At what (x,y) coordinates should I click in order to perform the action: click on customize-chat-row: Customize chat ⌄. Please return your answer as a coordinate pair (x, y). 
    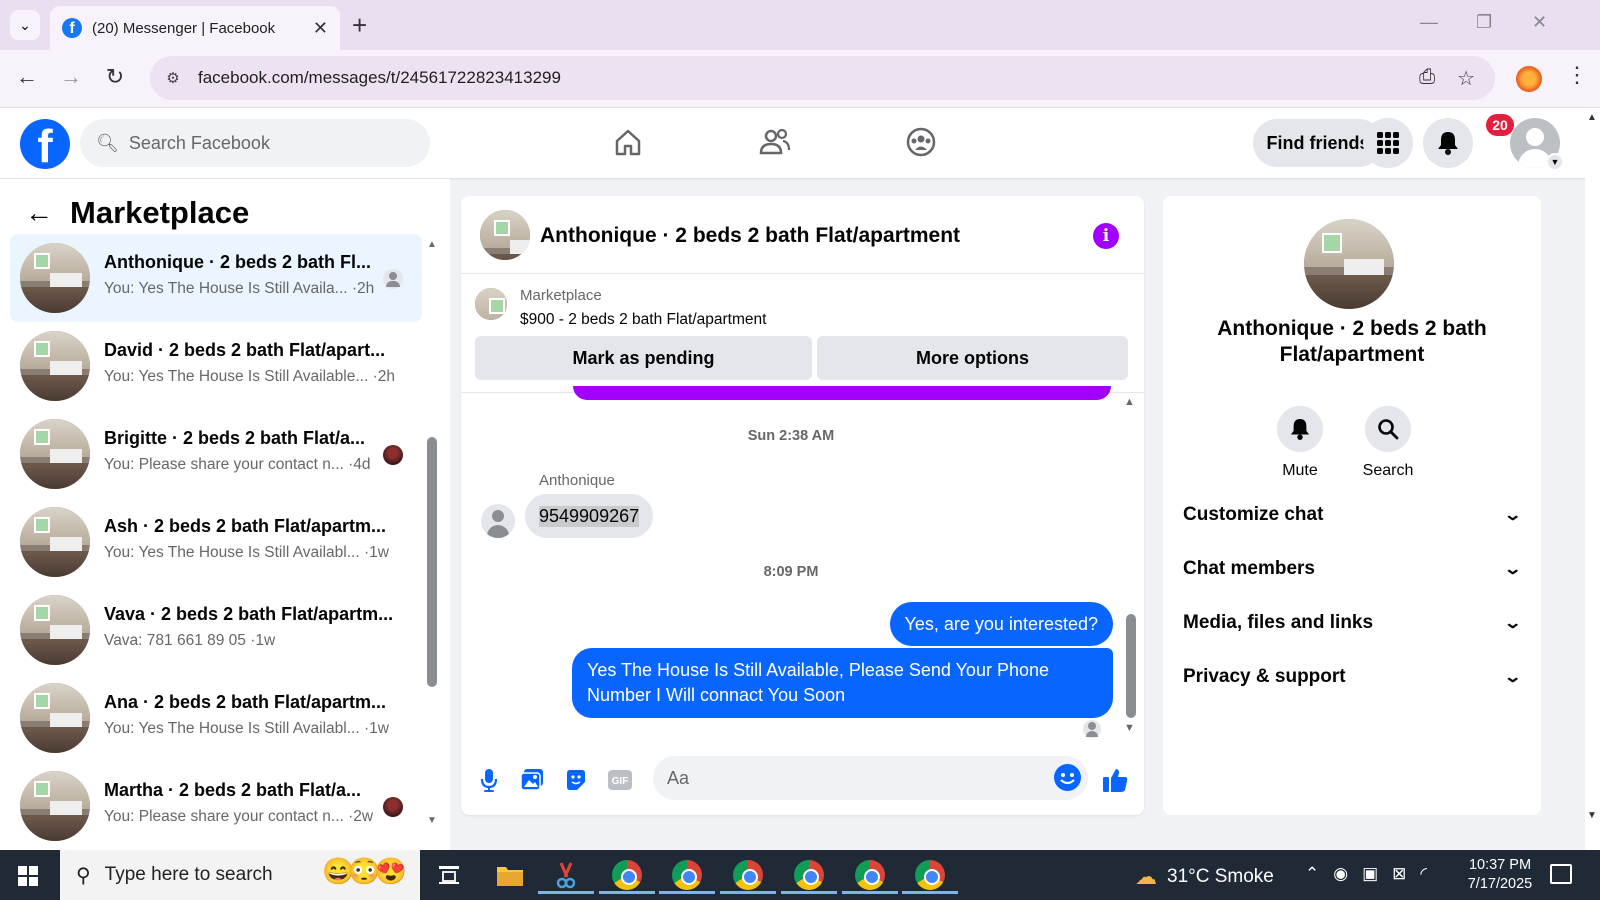
    Looking at the image, I should click on (1352, 515).